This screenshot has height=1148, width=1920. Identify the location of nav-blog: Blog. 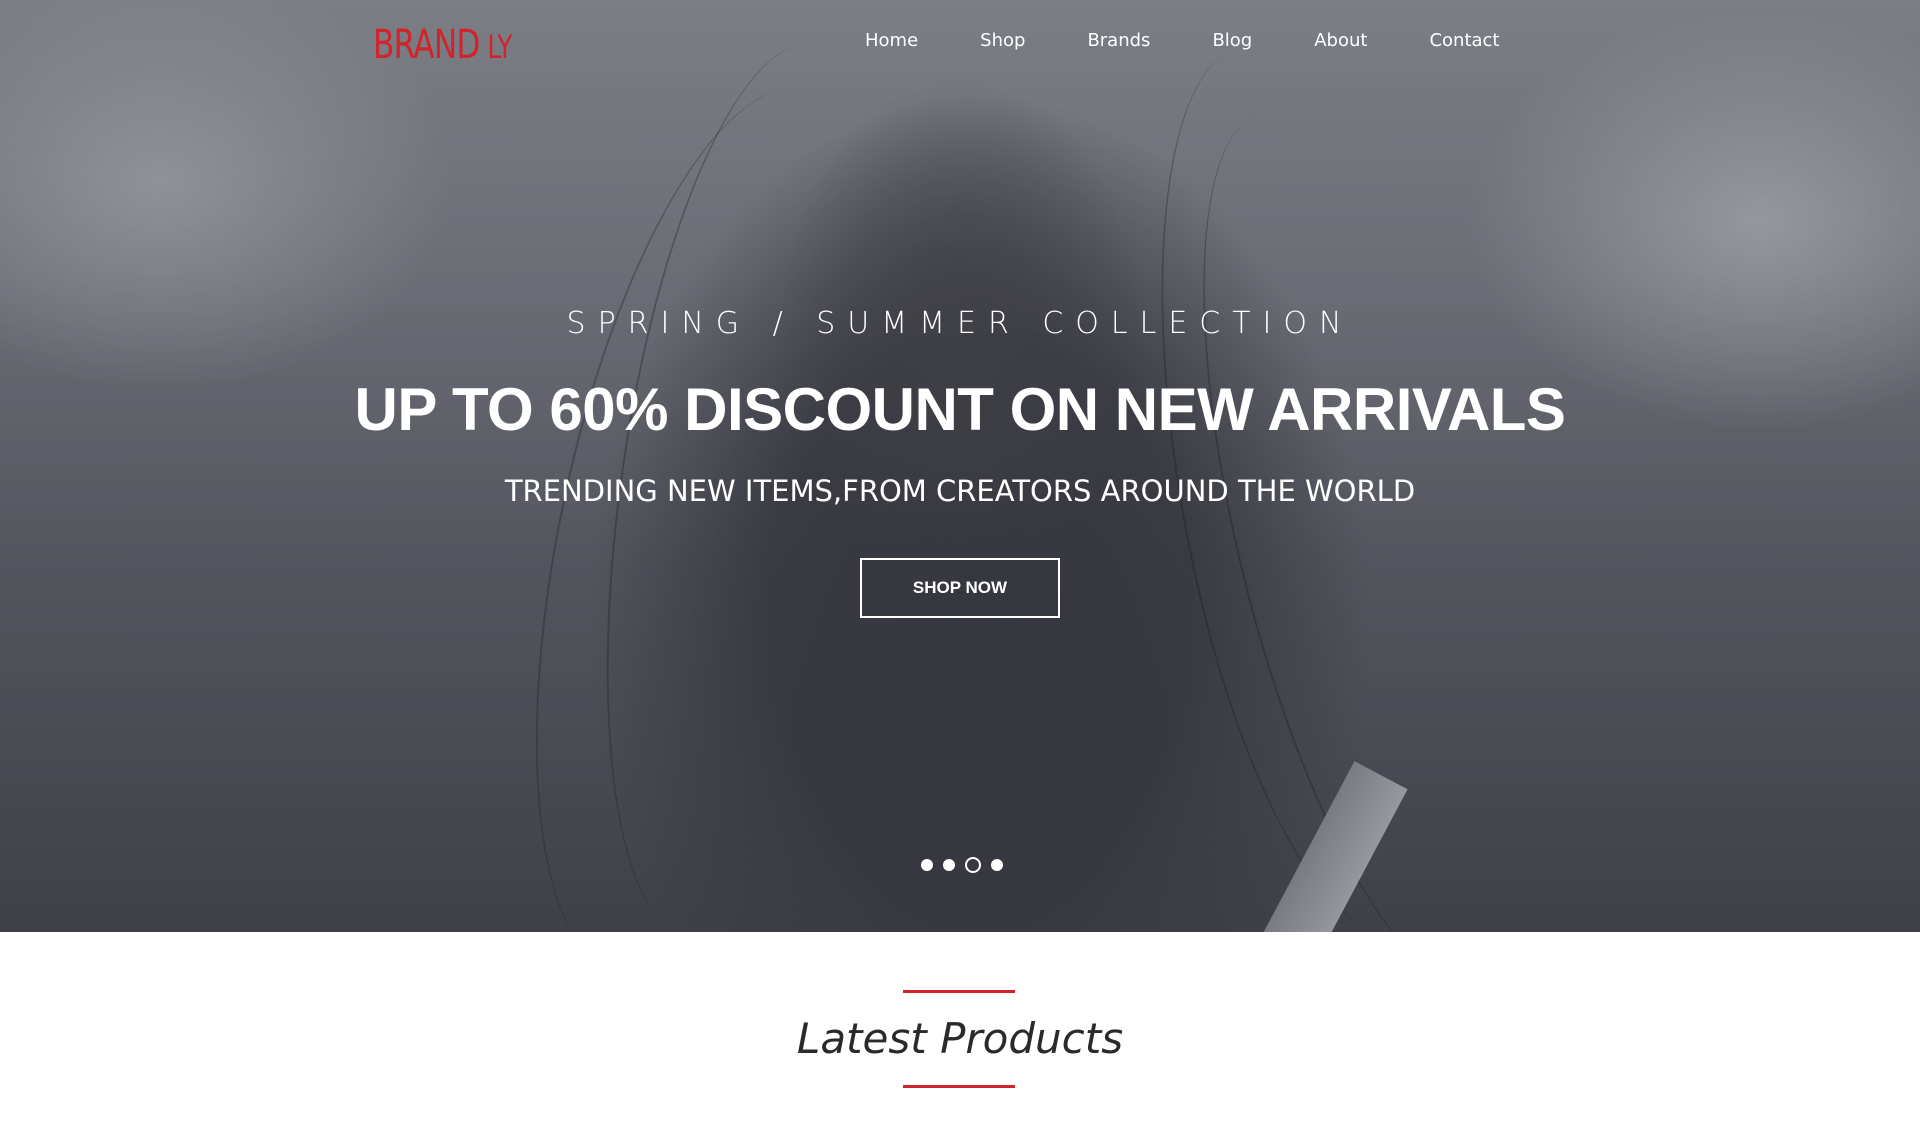
(1232, 40).